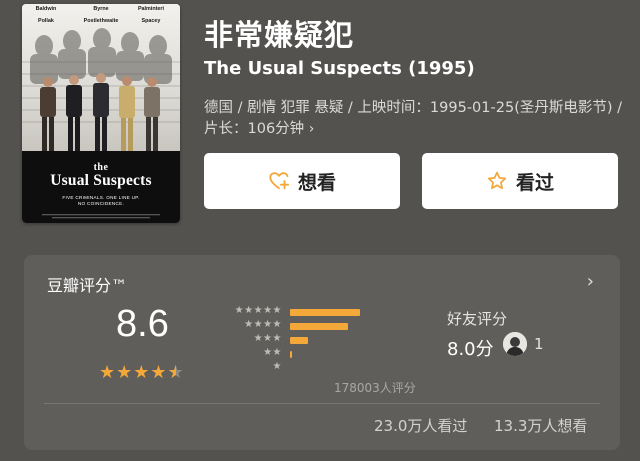 Image resolution: width=640 pixels, height=461 pixels. What do you see at coordinates (279, 181) in the screenshot?
I see `heart-plus-icon` at bounding box center [279, 181].